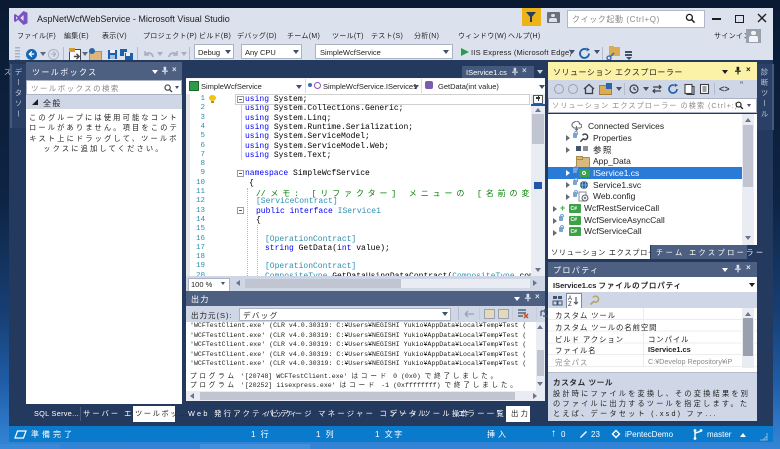 The width and height of the screenshot is (780, 449). Describe the element at coordinates (570, 304) in the screenshot. I see `svg-text: Z` at that location.